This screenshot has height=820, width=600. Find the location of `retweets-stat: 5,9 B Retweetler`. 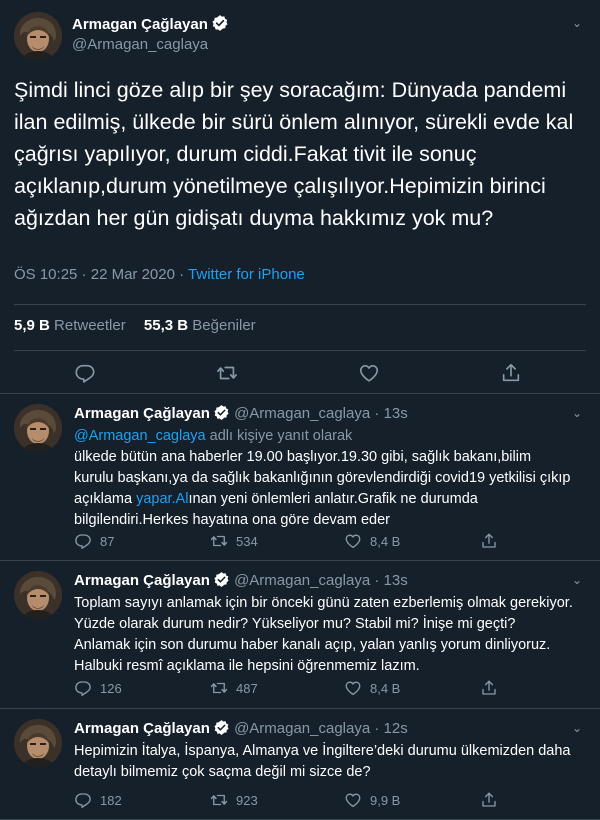

retweets-stat: 5,9 B Retweetler is located at coordinates (70, 325).